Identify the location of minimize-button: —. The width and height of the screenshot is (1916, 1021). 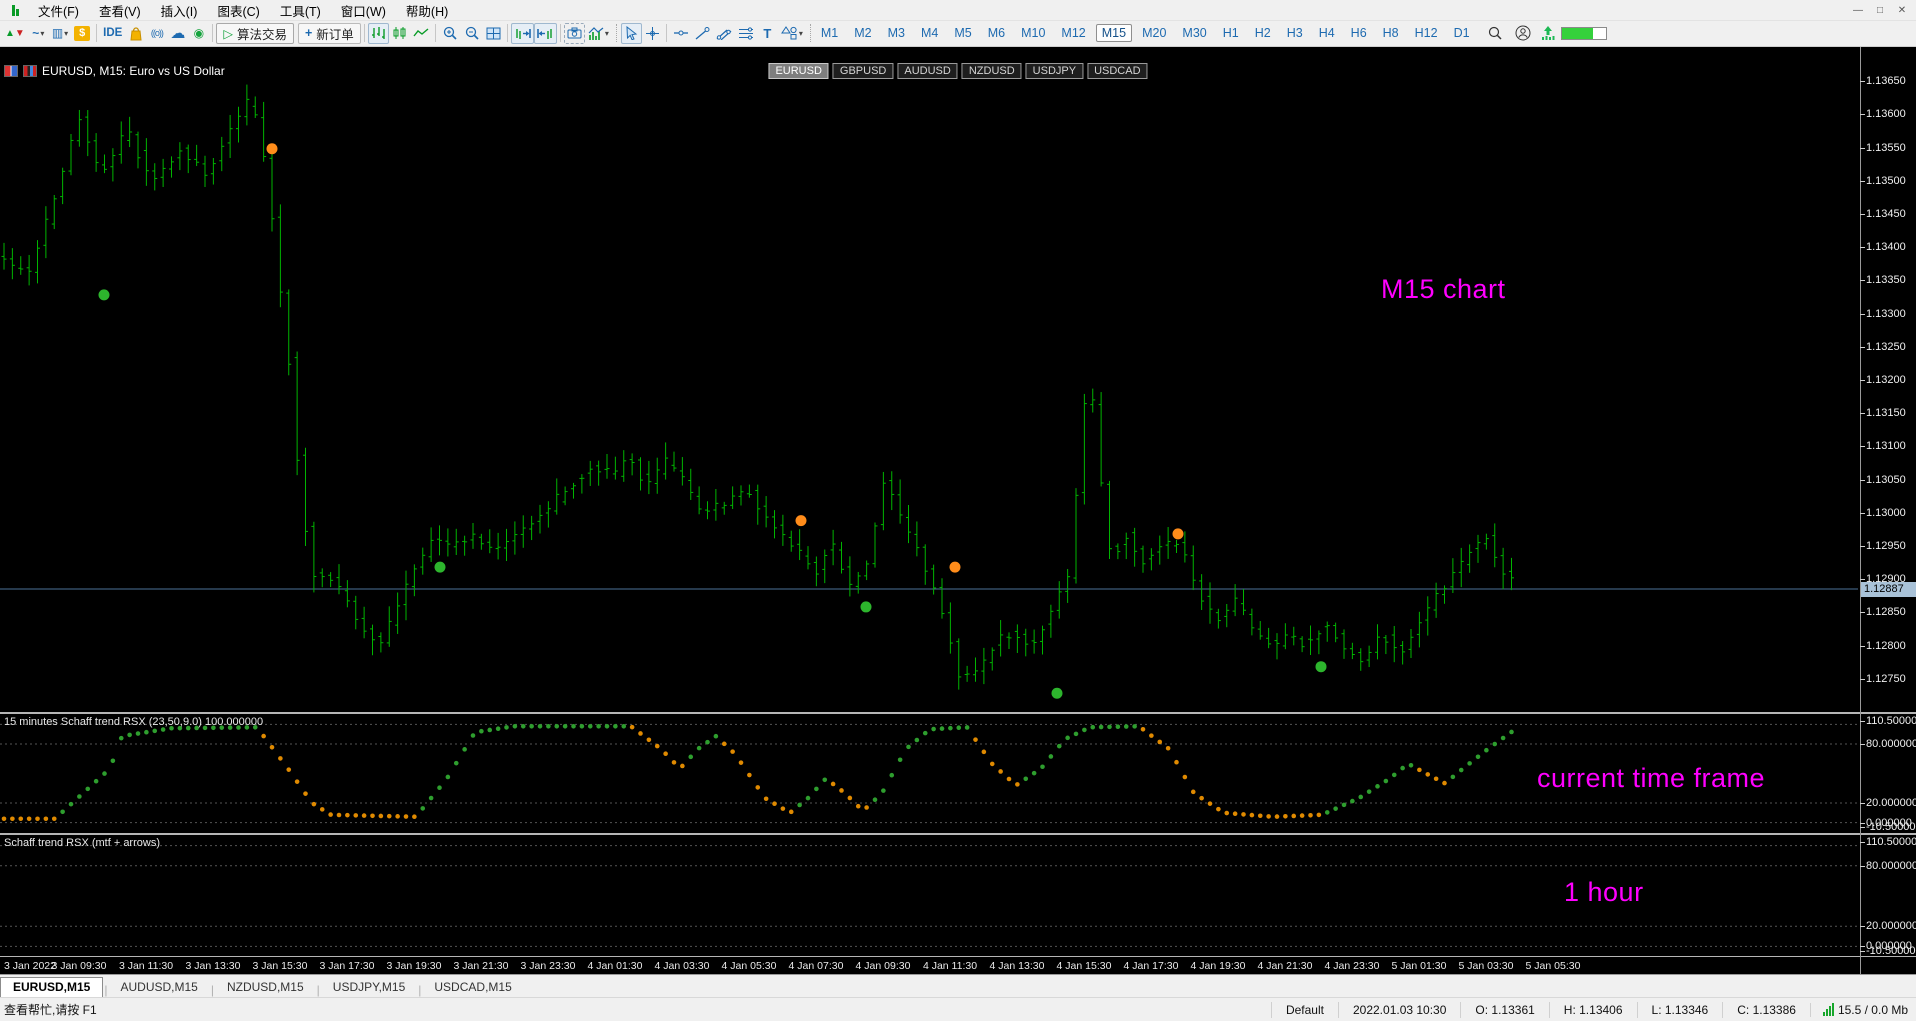
(1858, 10).